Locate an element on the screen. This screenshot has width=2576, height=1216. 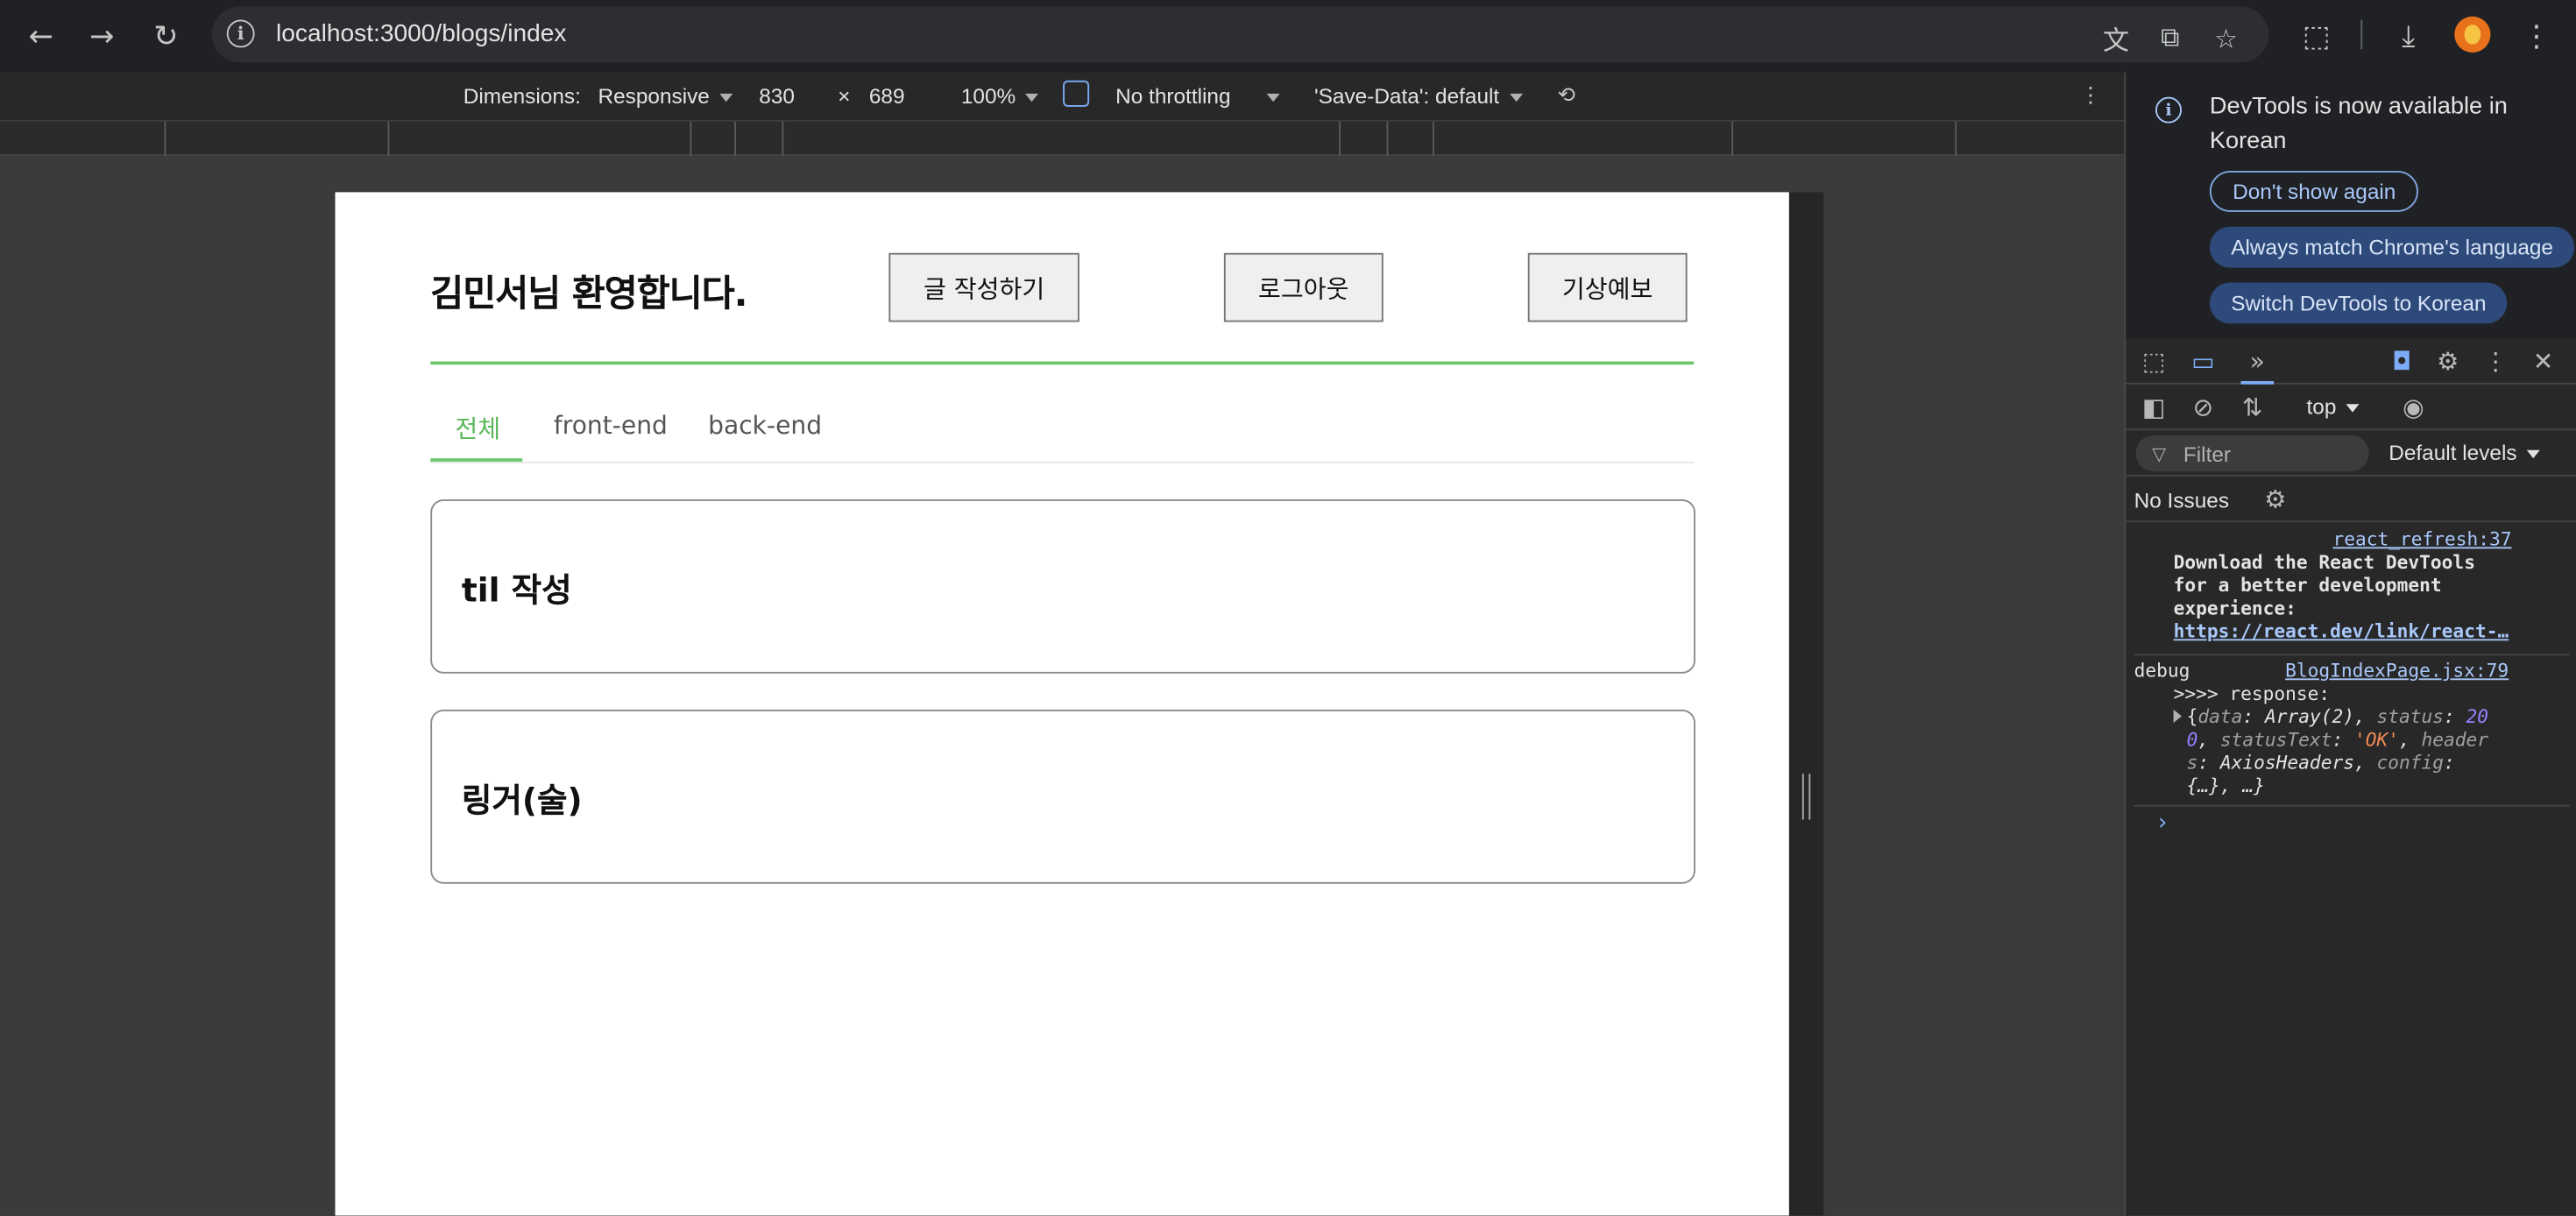
expand-triangle-icon is located at coordinates (2177, 717).